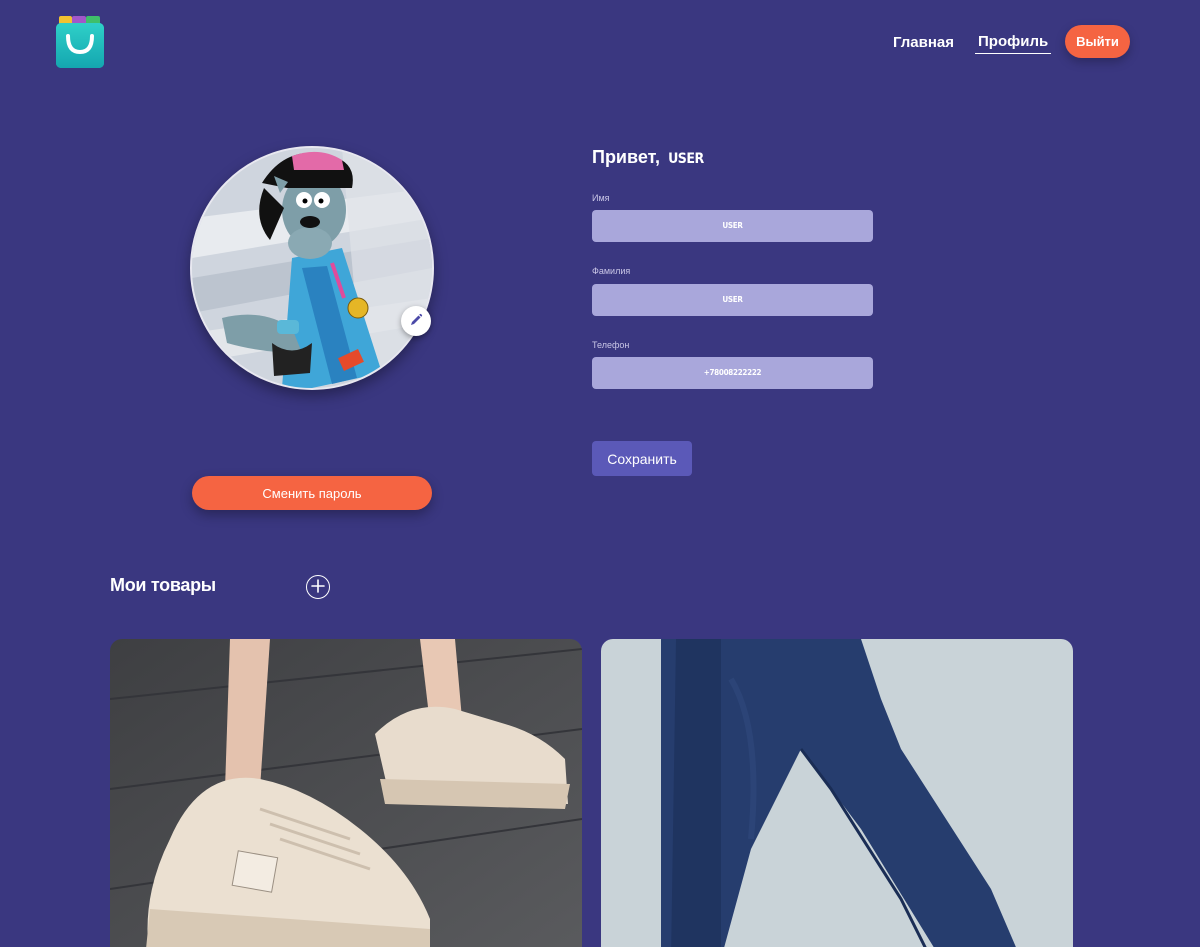 This screenshot has width=1200, height=947. I want to click on nav-link-profile: Профиль, so click(1013, 43).